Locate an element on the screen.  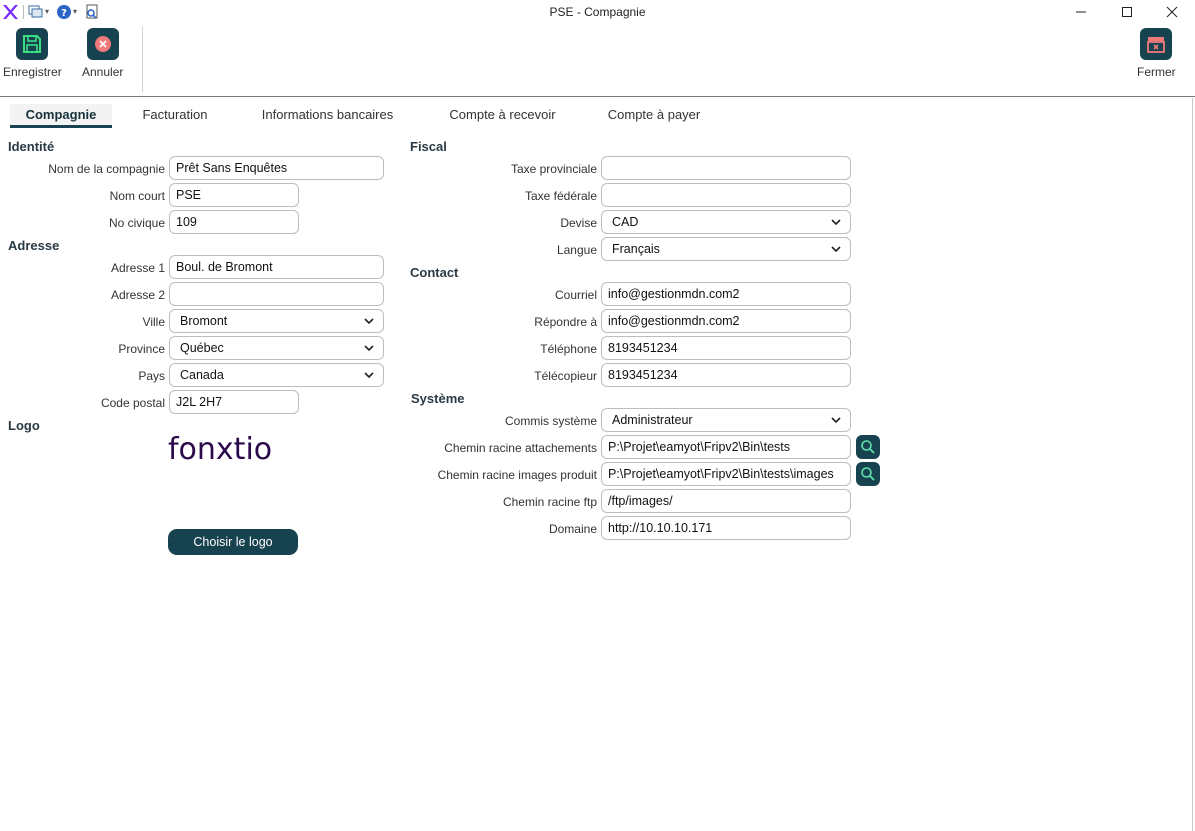
currency-label: Devise is located at coordinates (578, 223).